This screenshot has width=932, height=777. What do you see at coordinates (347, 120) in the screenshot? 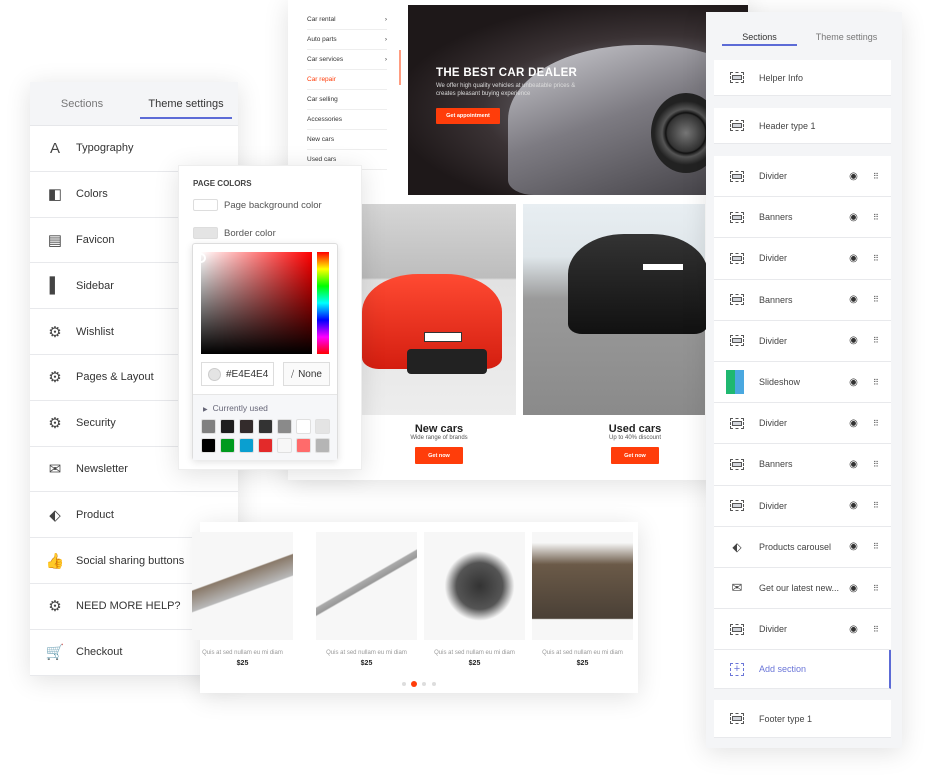
I see `menu-item: Accessories` at bounding box center [347, 120].